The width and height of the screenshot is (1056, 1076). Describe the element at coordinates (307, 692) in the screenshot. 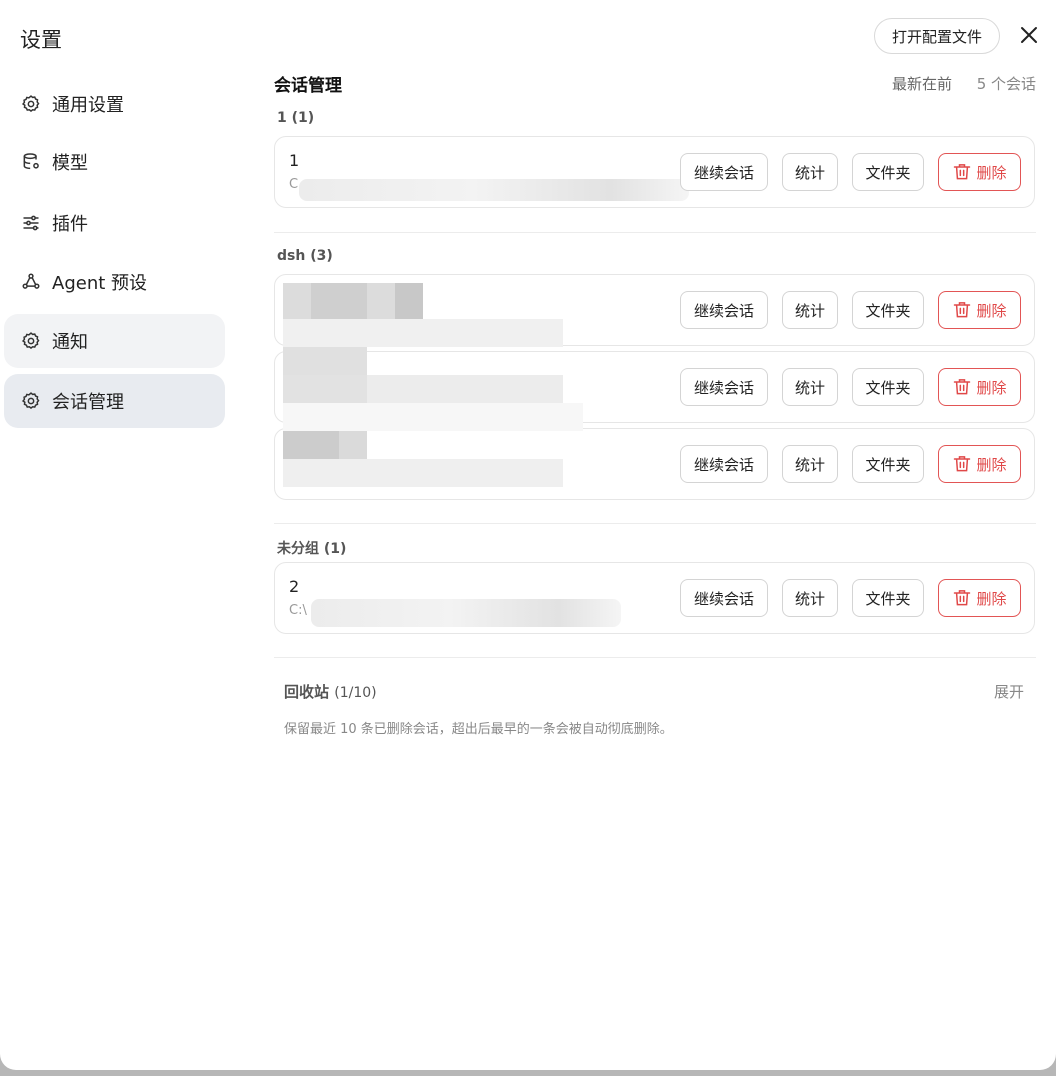

I see `recycle-bin-label: 回收站` at that location.